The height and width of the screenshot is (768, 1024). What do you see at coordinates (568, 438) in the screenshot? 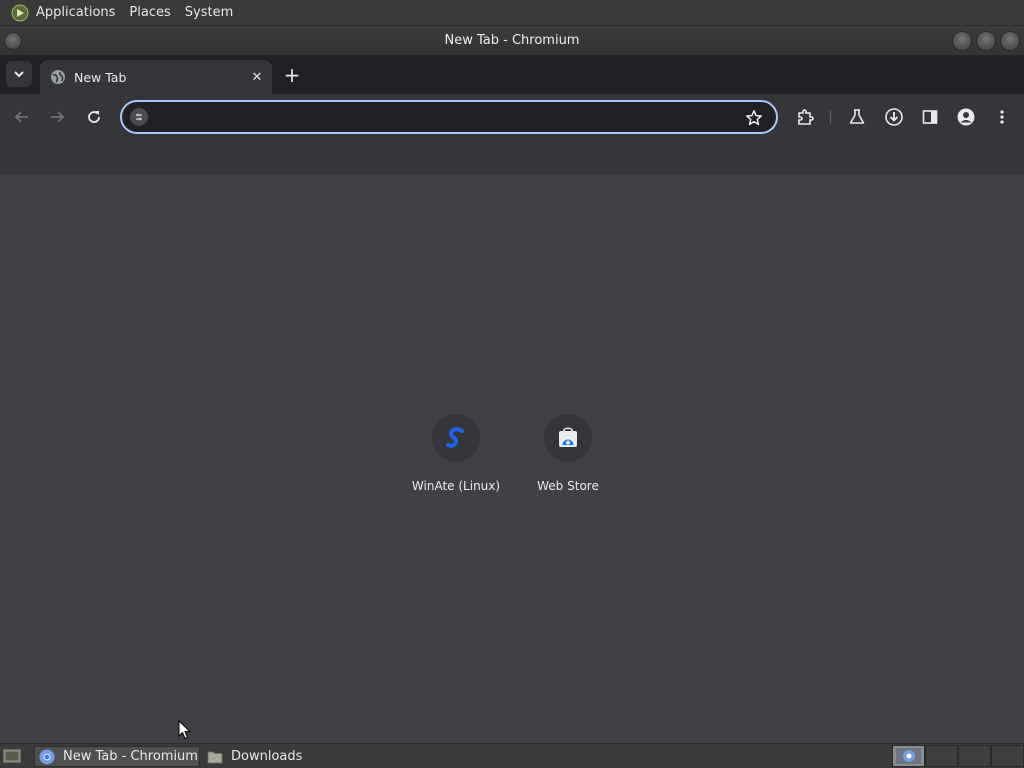
I see `web-store-icon` at bounding box center [568, 438].